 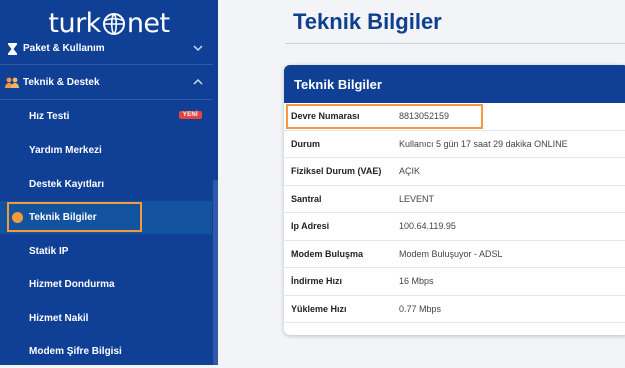 I want to click on sidebar-scrollbar-thumb, so click(x=215, y=272).